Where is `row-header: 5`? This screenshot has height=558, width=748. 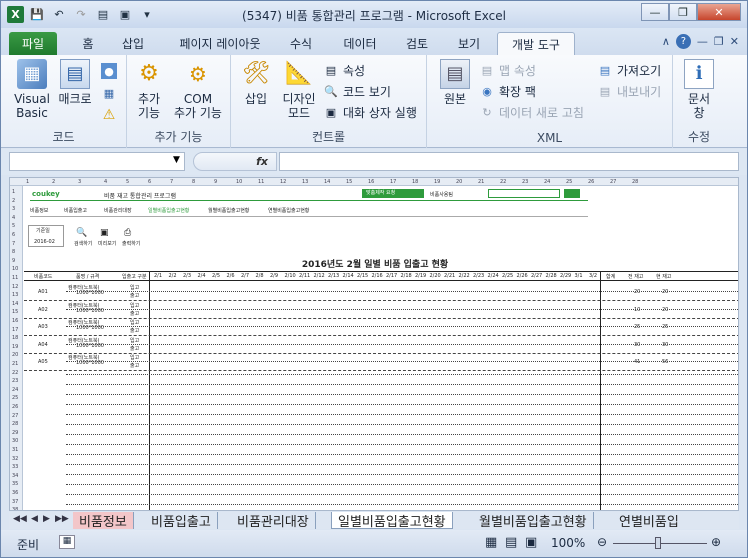
row-header: 5 is located at coordinates (13, 226).